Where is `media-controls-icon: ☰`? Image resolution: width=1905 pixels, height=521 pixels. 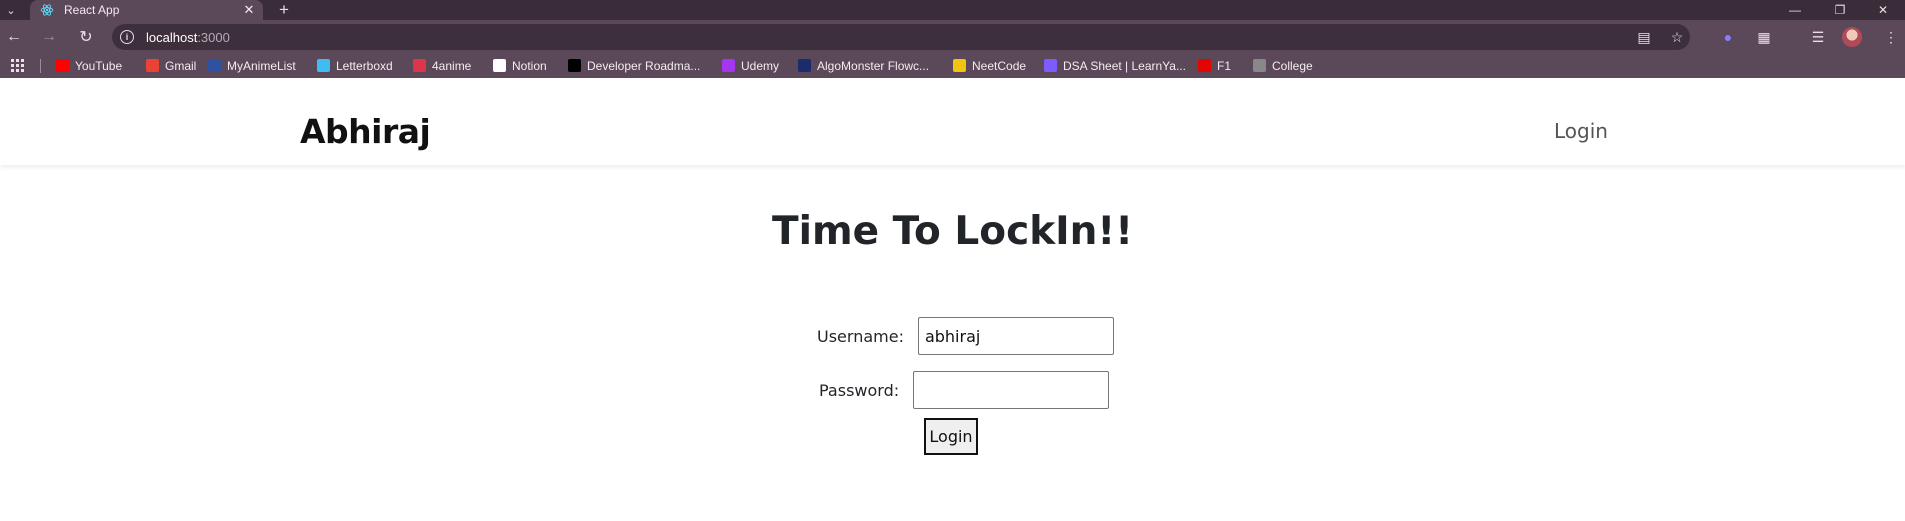
media-controls-icon: ☰ is located at coordinates (1818, 37).